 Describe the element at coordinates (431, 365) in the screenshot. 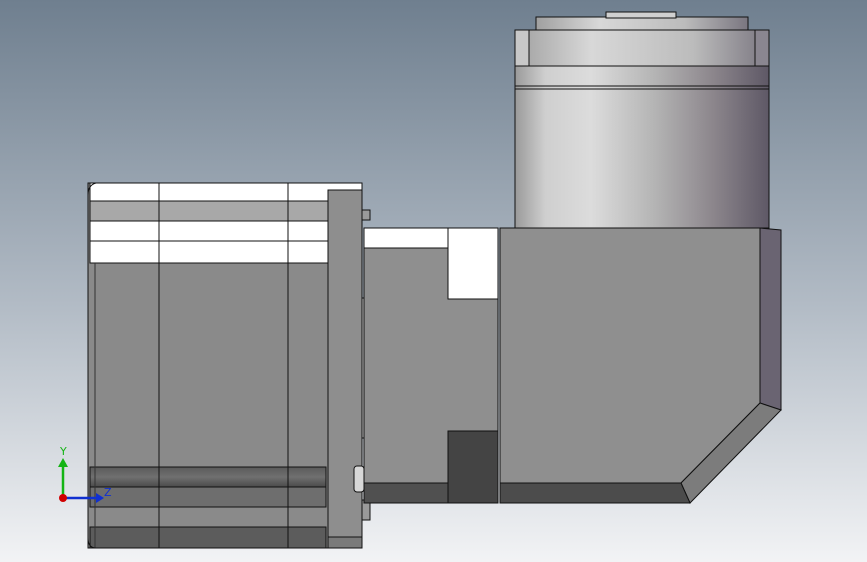

I see `adapter-housing` at that location.